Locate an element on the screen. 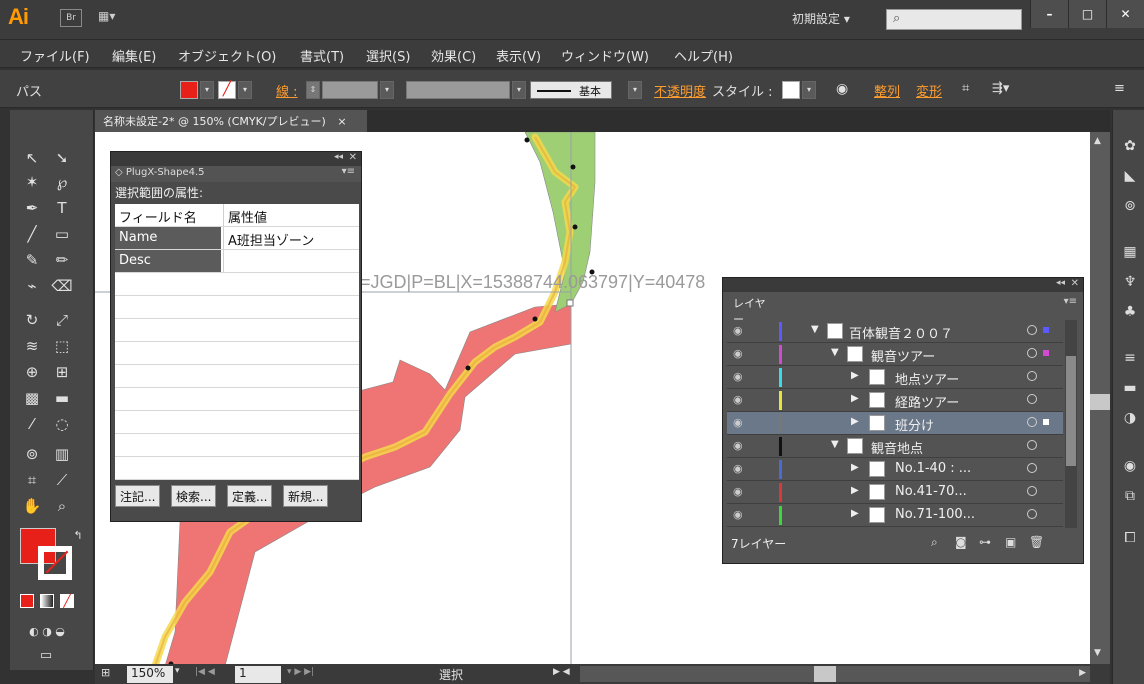 Image resolution: width=1144 pixels, height=684 pixels. table-row: Desc is located at coordinates (237, 261).